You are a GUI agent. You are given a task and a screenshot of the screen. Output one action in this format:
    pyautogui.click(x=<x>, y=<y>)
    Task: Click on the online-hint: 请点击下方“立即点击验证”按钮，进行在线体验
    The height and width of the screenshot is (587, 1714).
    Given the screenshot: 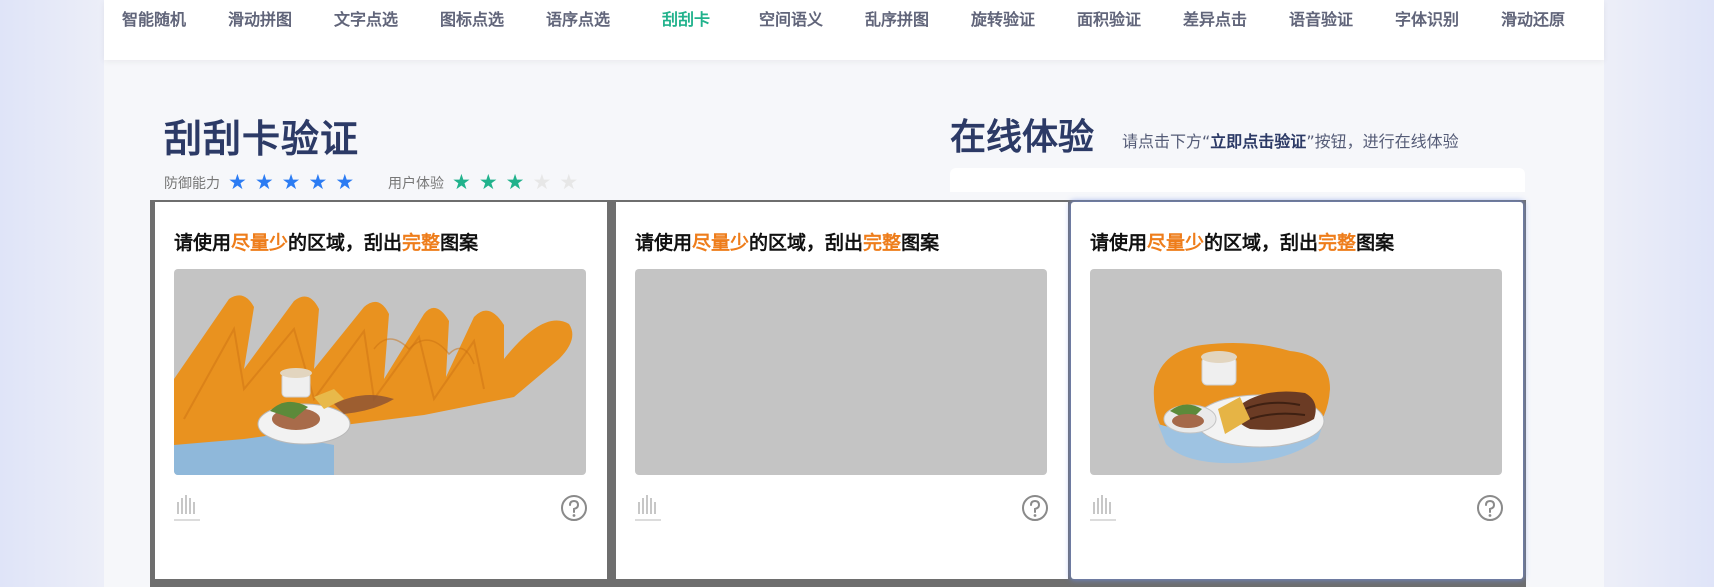 What is the action you would take?
    pyautogui.click(x=1290, y=140)
    